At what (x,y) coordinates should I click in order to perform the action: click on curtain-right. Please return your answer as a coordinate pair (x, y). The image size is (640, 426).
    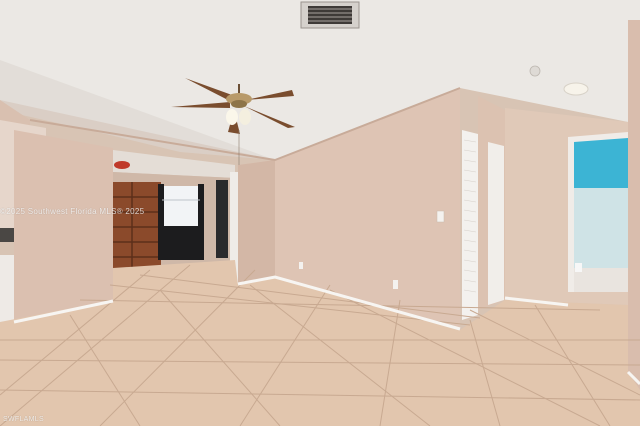
    Looking at the image, I should click on (201, 222).